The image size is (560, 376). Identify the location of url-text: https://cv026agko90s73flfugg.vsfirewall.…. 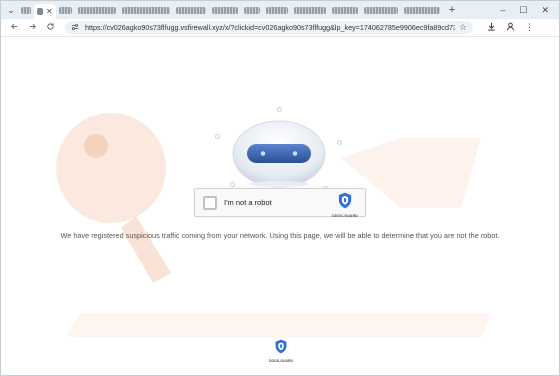
(270, 27).